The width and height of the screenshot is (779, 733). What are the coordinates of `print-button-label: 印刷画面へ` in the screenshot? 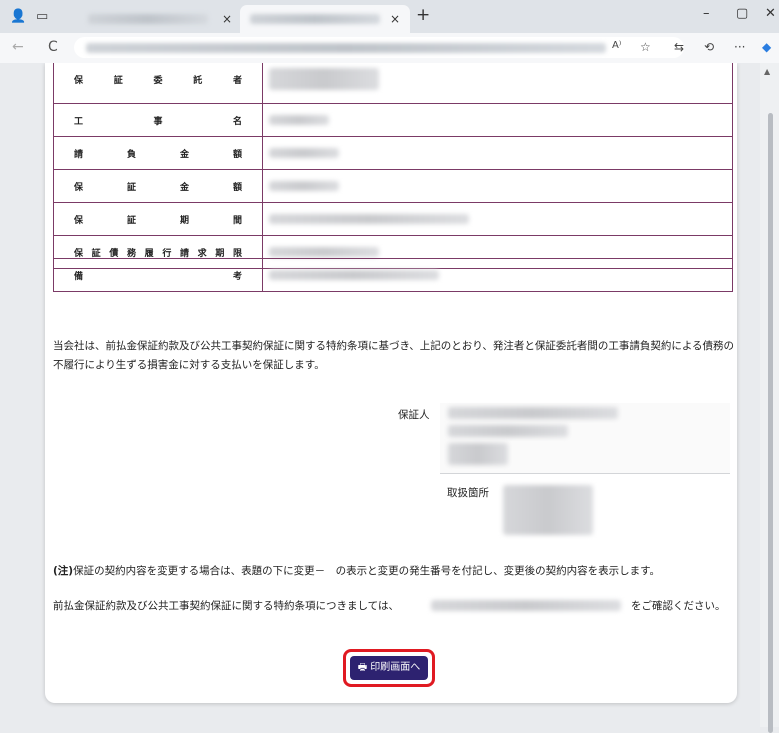 It's located at (395, 667).